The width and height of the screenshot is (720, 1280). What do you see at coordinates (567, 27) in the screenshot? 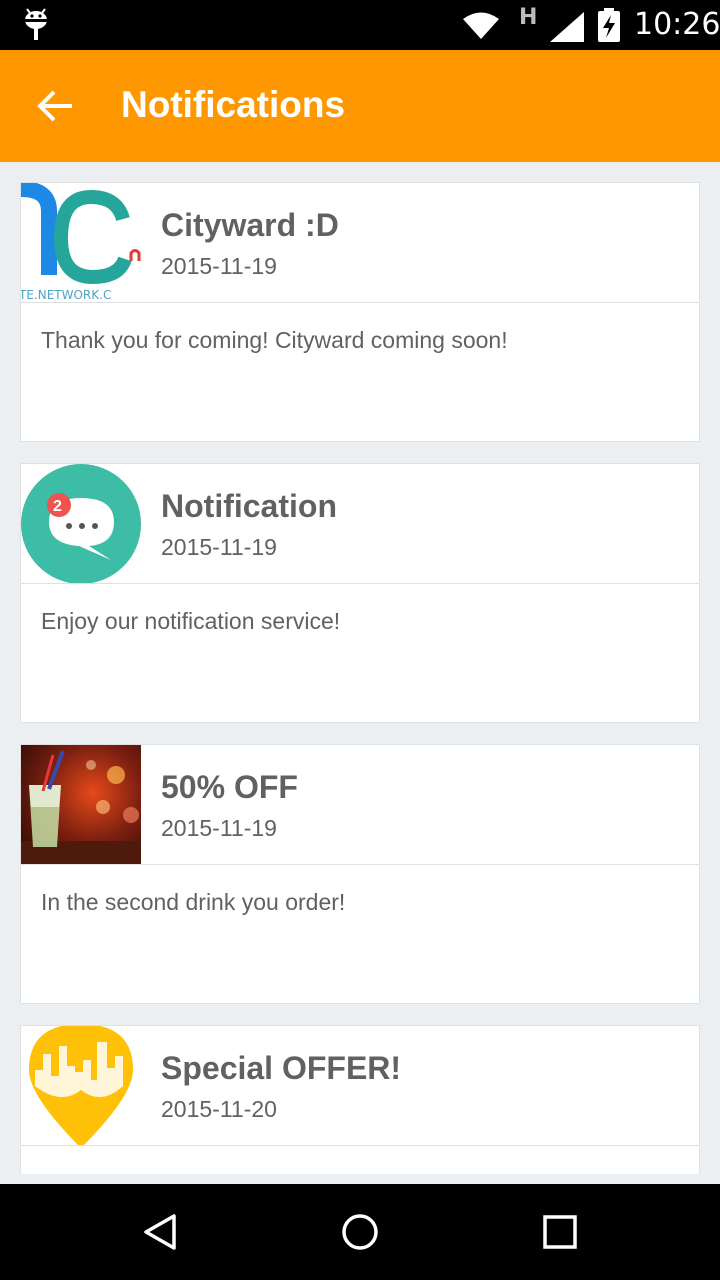
I see `signal-icon` at bounding box center [567, 27].